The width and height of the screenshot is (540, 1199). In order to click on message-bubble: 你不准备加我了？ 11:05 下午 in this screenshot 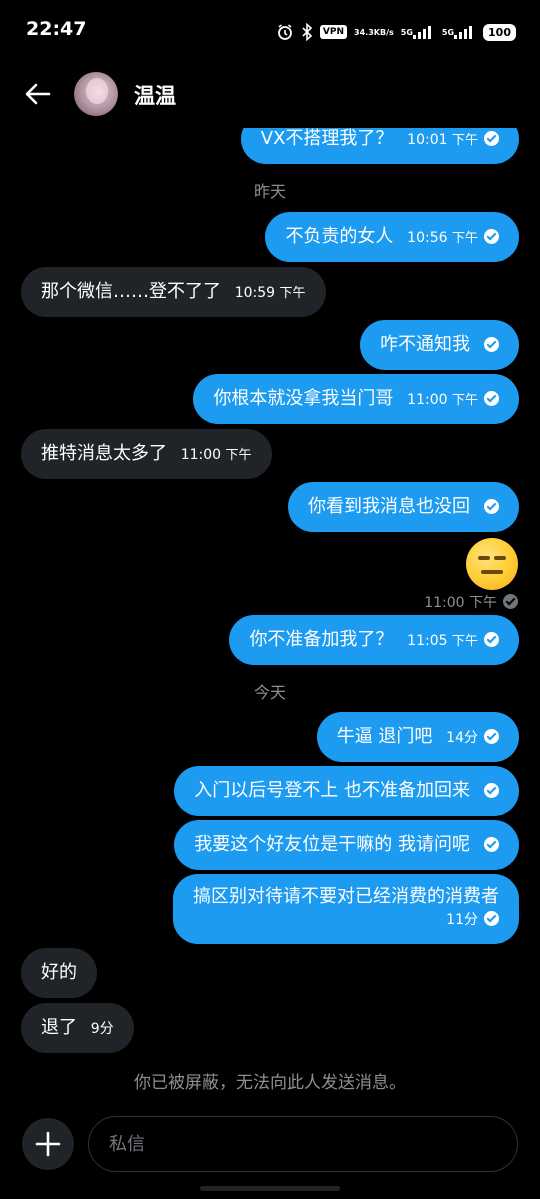, I will do `click(374, 640)`.